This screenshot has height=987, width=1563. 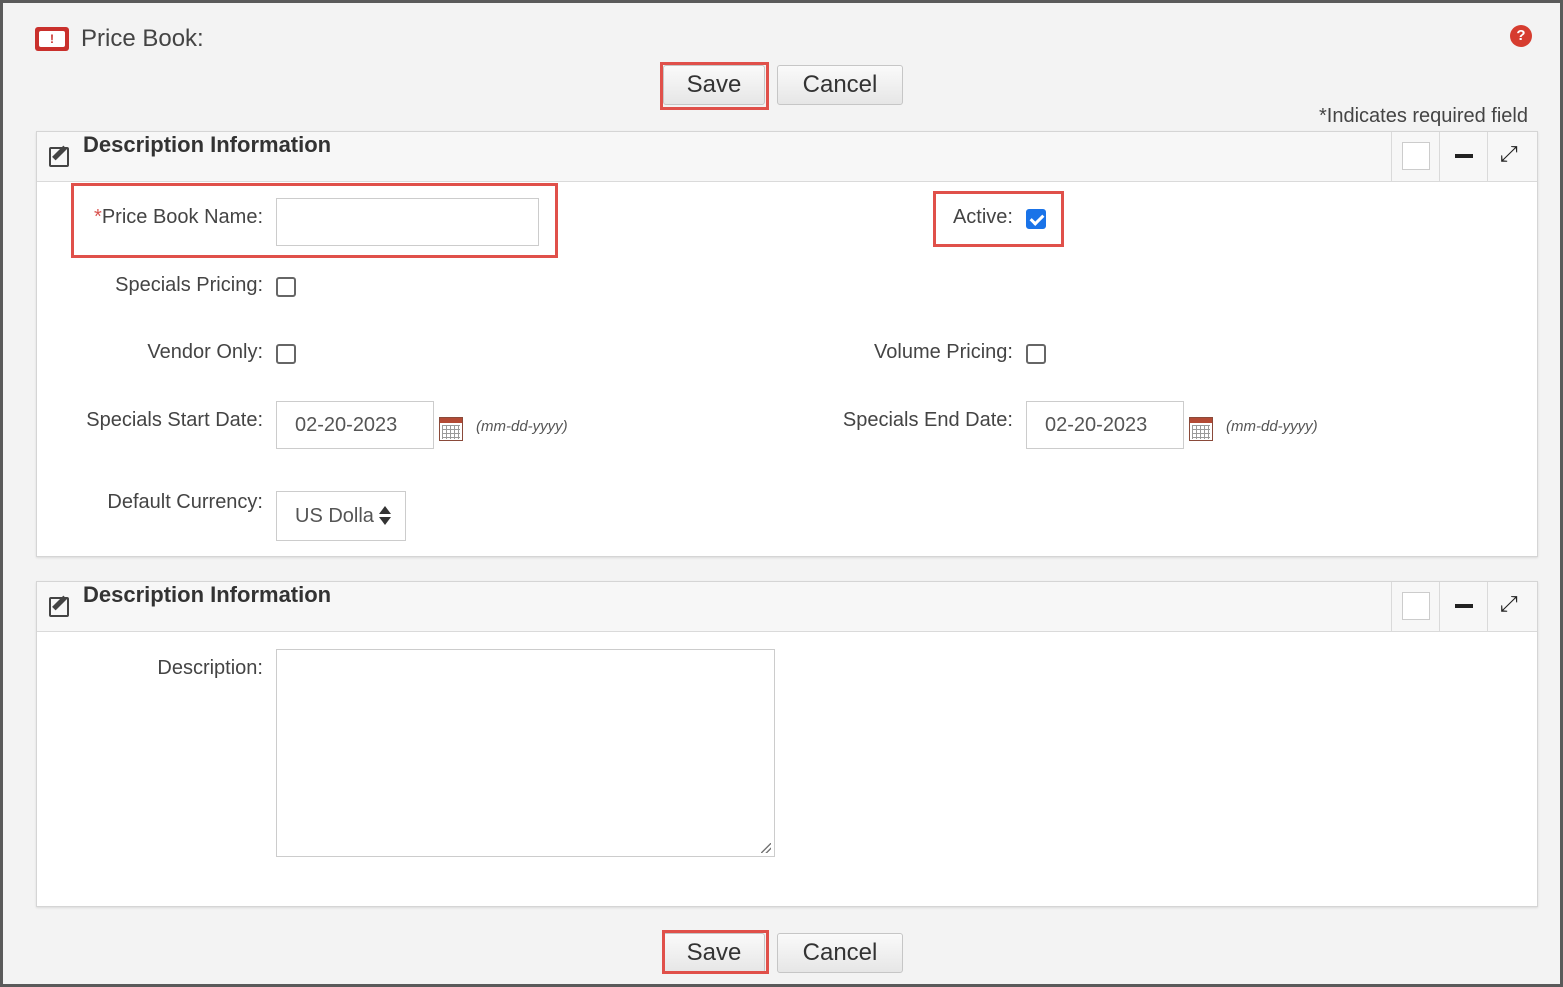 I want to click on default-currency-label: Default Currency:, so click(x=185, y=502).